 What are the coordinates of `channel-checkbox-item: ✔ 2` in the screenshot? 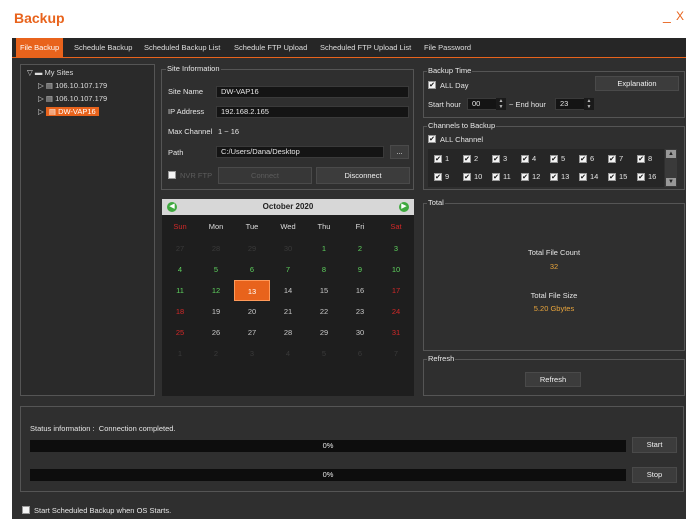 It's located at (470, 159).